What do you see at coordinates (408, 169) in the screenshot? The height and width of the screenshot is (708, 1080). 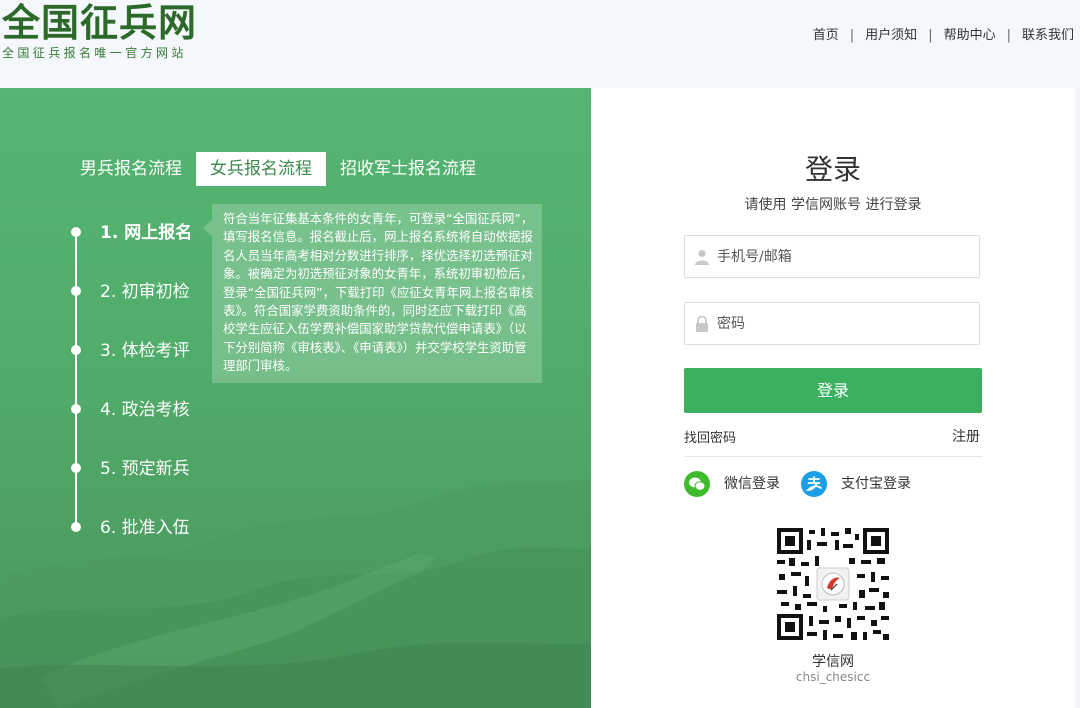 I see `tab-nco-process: 招收军士报名流程` at bounding box center [408, 169].